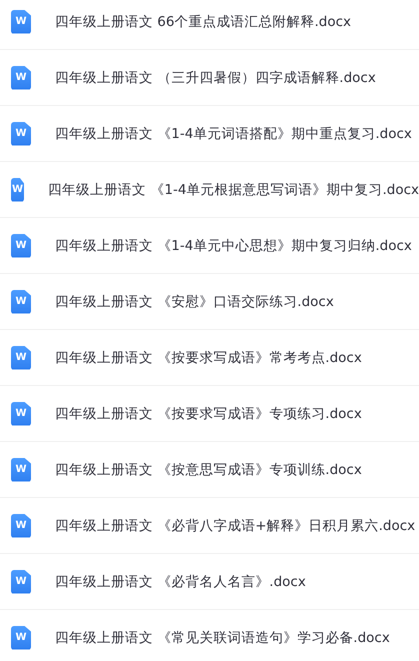  What do you see at coordinates (233, 245) in the screenshot?
I see `file-name: 四年级上册语文 《1-4单元中心思想》期中复习归纳.docx` at bounding box center [233, 245].